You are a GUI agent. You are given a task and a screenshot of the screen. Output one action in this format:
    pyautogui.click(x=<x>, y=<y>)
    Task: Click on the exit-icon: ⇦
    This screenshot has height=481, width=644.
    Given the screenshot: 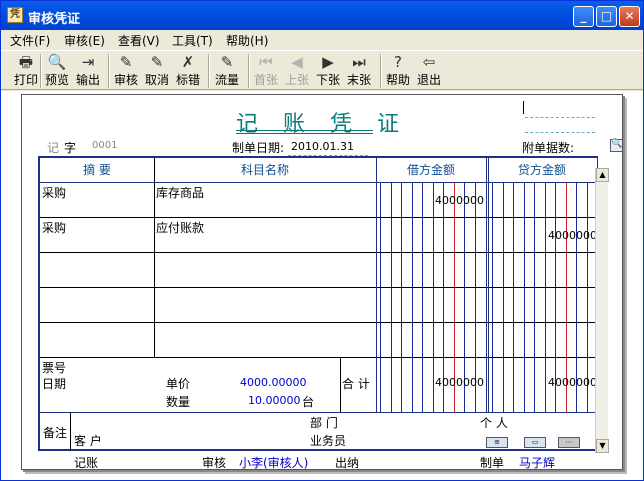 What is the action you would take?
    pyautogui.click(x=429, y=62)
    